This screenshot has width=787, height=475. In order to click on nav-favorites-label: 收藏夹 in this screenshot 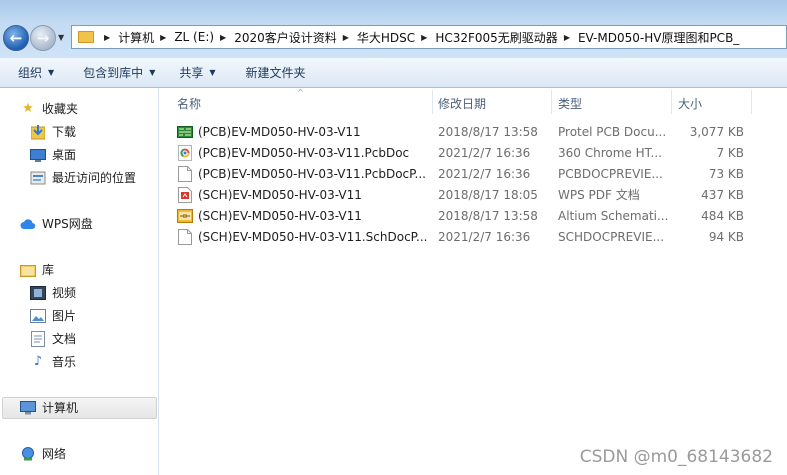, I will do `click(60, 109)`.